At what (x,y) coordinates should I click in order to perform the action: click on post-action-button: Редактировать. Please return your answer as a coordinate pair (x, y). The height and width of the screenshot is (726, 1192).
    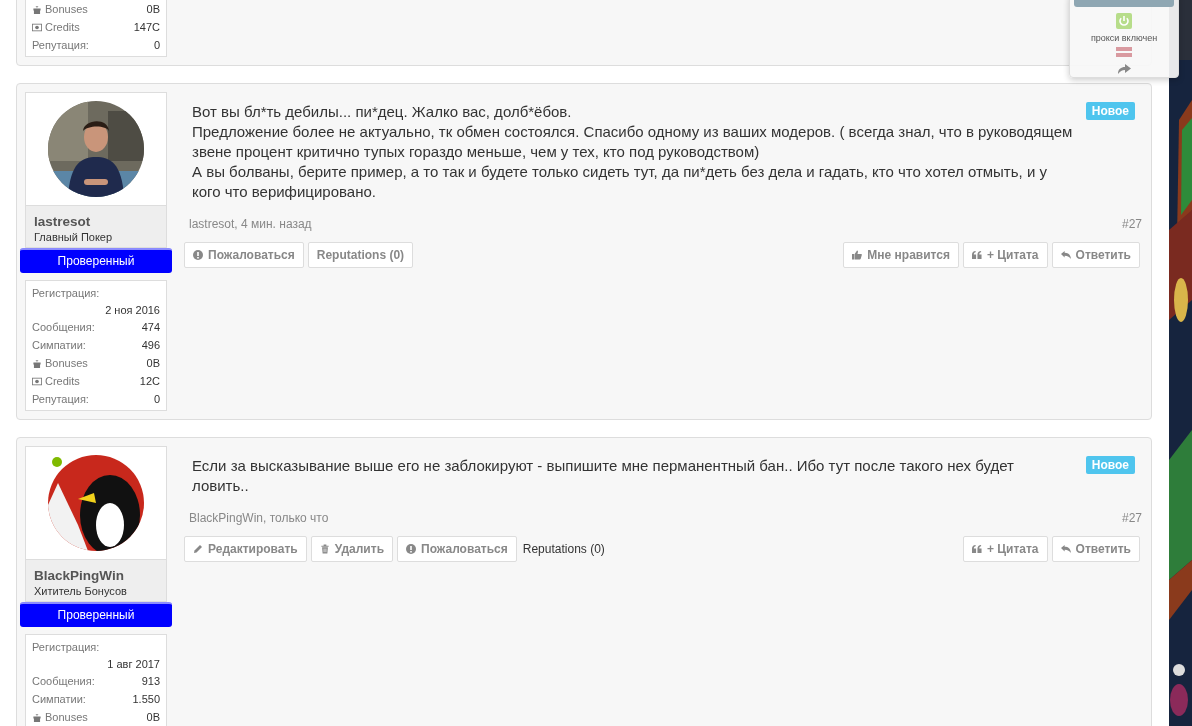
    Looking at the image, I should click on (245, 549).